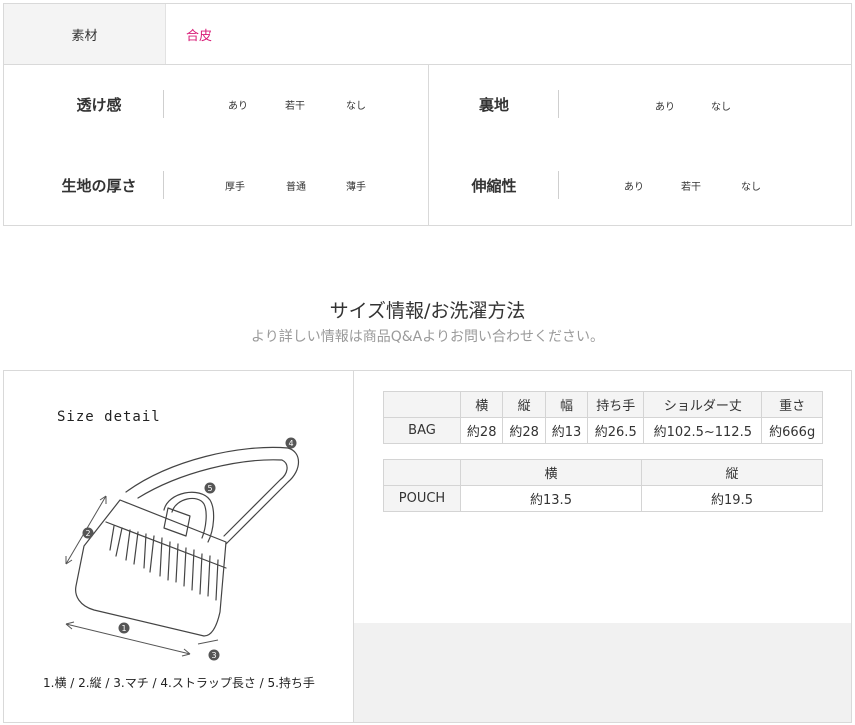 This screenshot has height=725, width=855. I want to click on material-row: 素材 合皮, so click(427, 34).